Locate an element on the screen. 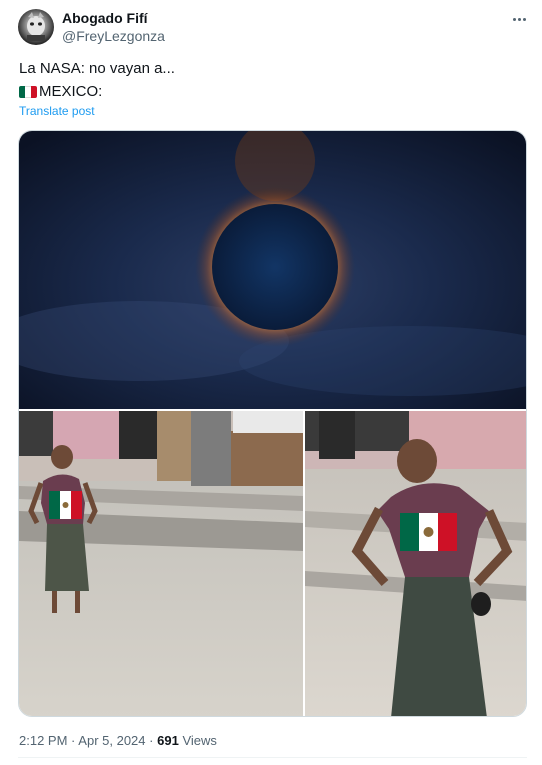  avatar is located at coordinates (36, 27).